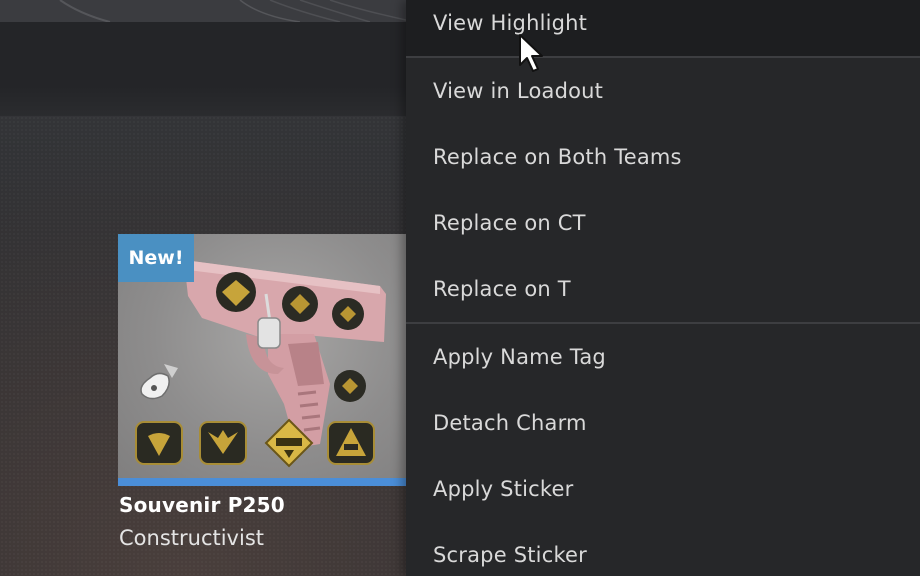 This screenshot has width=920, height=576. Describe the element at coordinates (663, 489) in the screenshot. I see `menu-item-apply-sticker: Apply Sticker` at that location.